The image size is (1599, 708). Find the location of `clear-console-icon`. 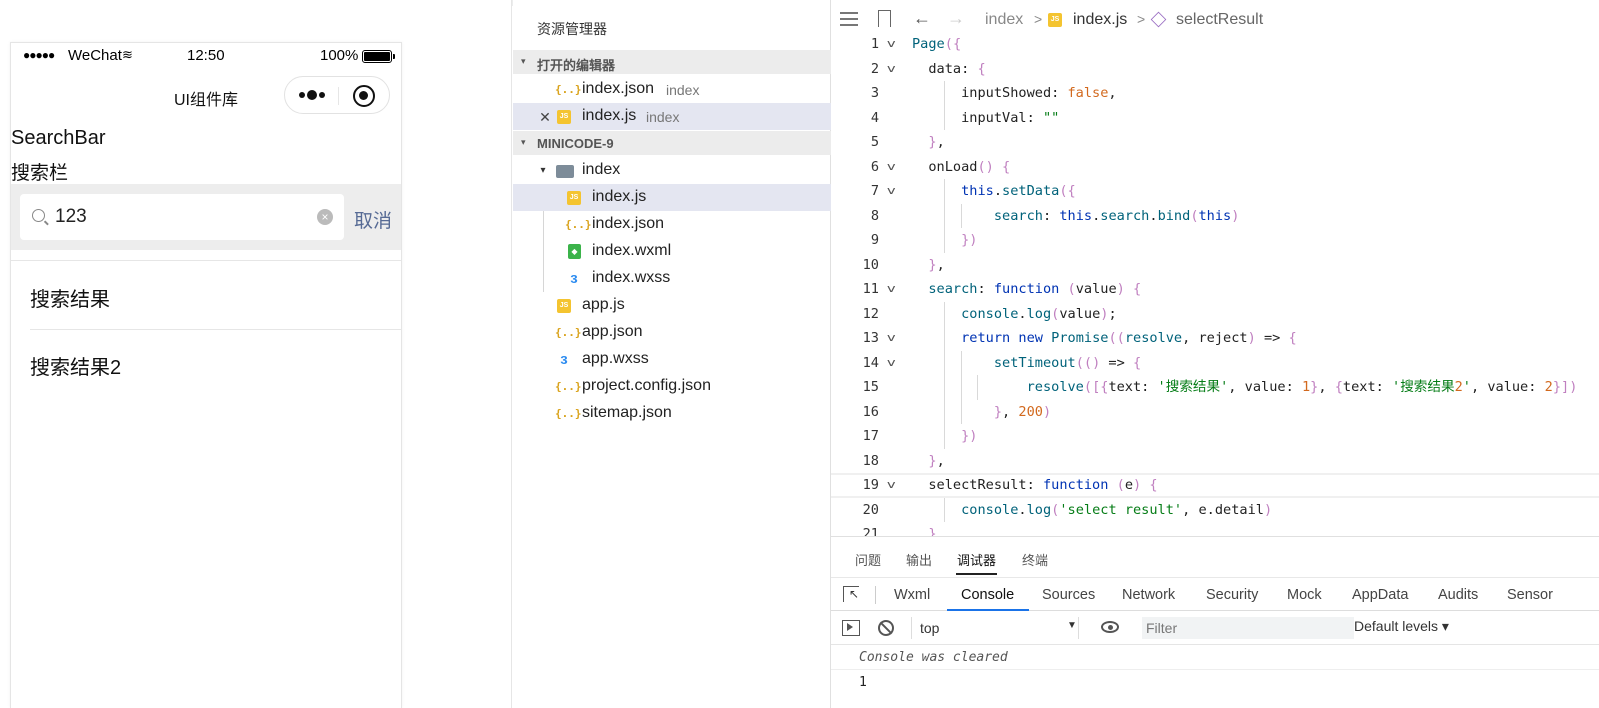

clear-console-icon is located at coordinates (886, 628).